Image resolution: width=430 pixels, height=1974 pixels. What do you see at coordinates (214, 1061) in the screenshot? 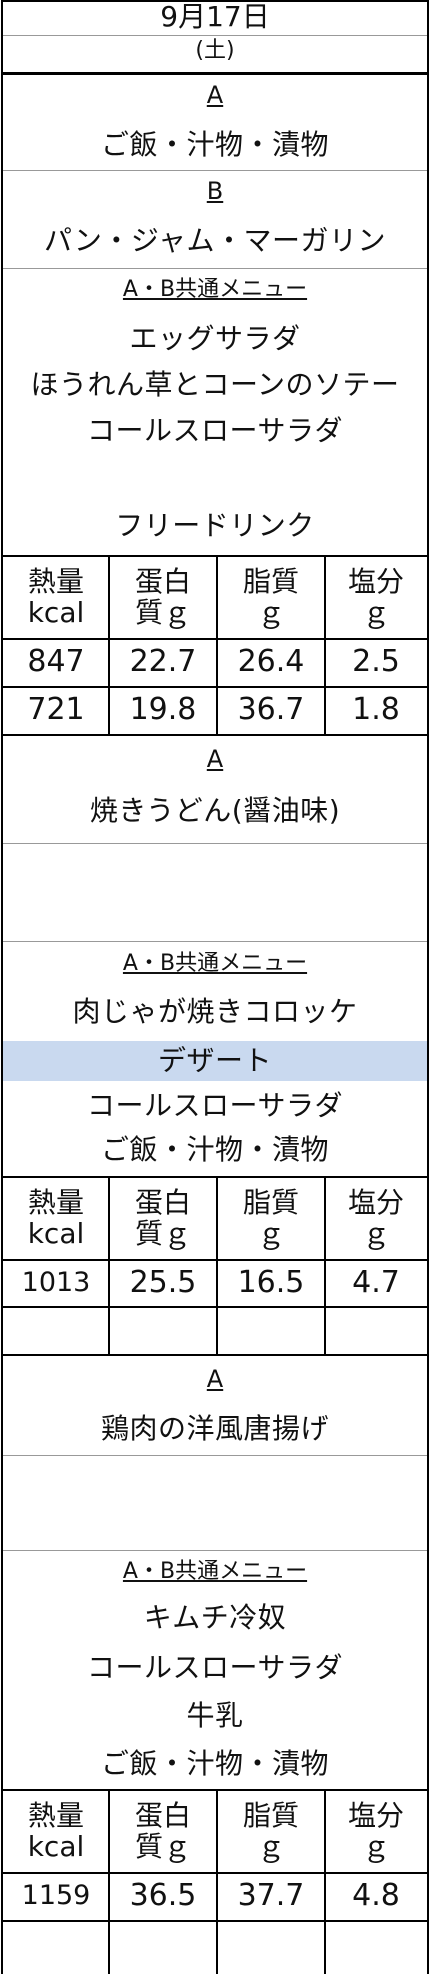
I see `common-menu-item-dessert: デザート` at bounding box center [214, 1061].